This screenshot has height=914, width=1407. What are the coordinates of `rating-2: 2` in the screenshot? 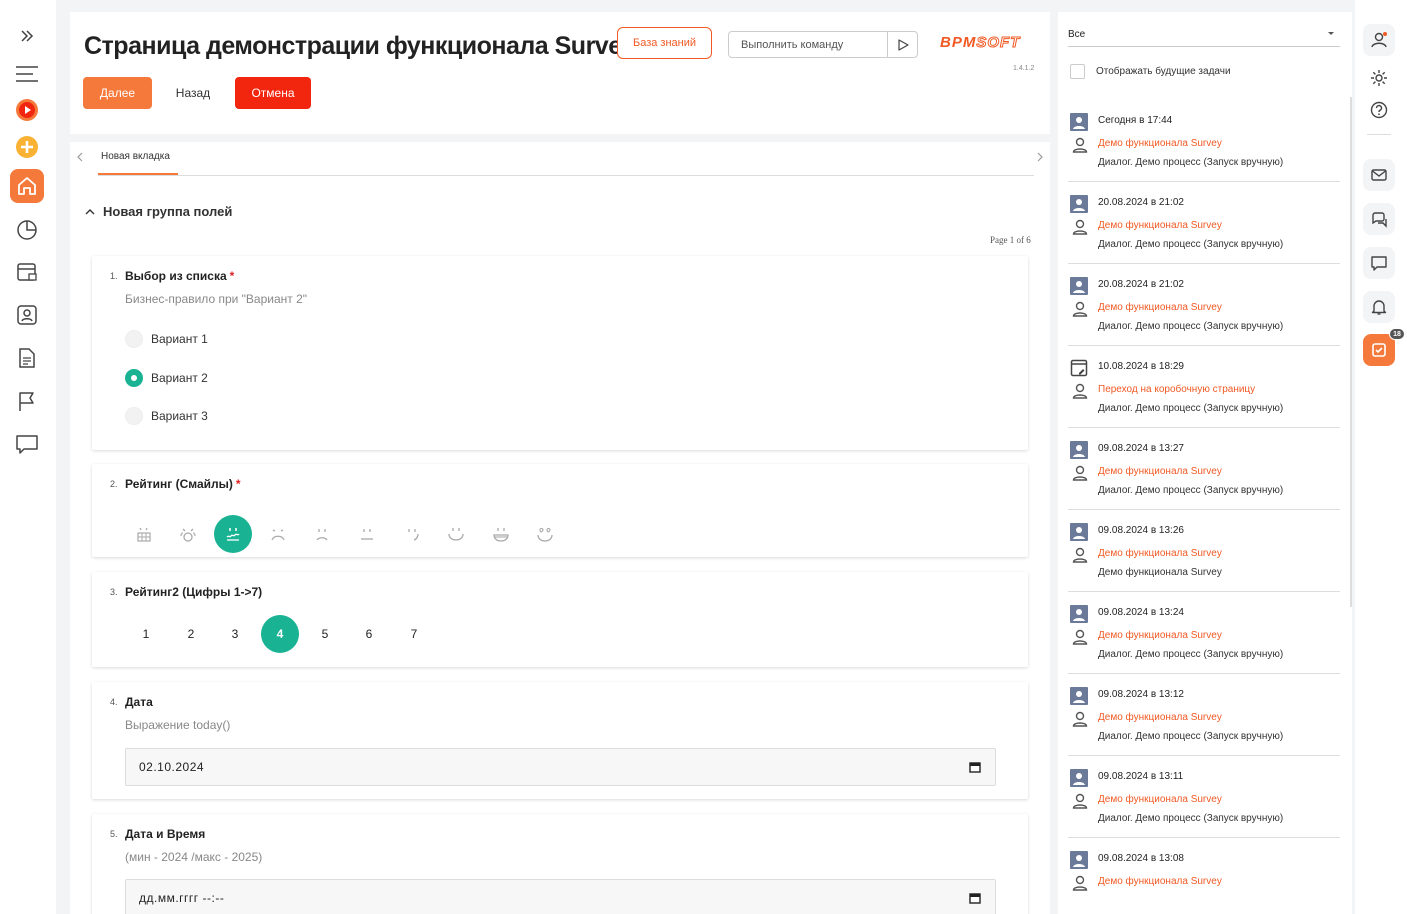 It's located at (191, 634).